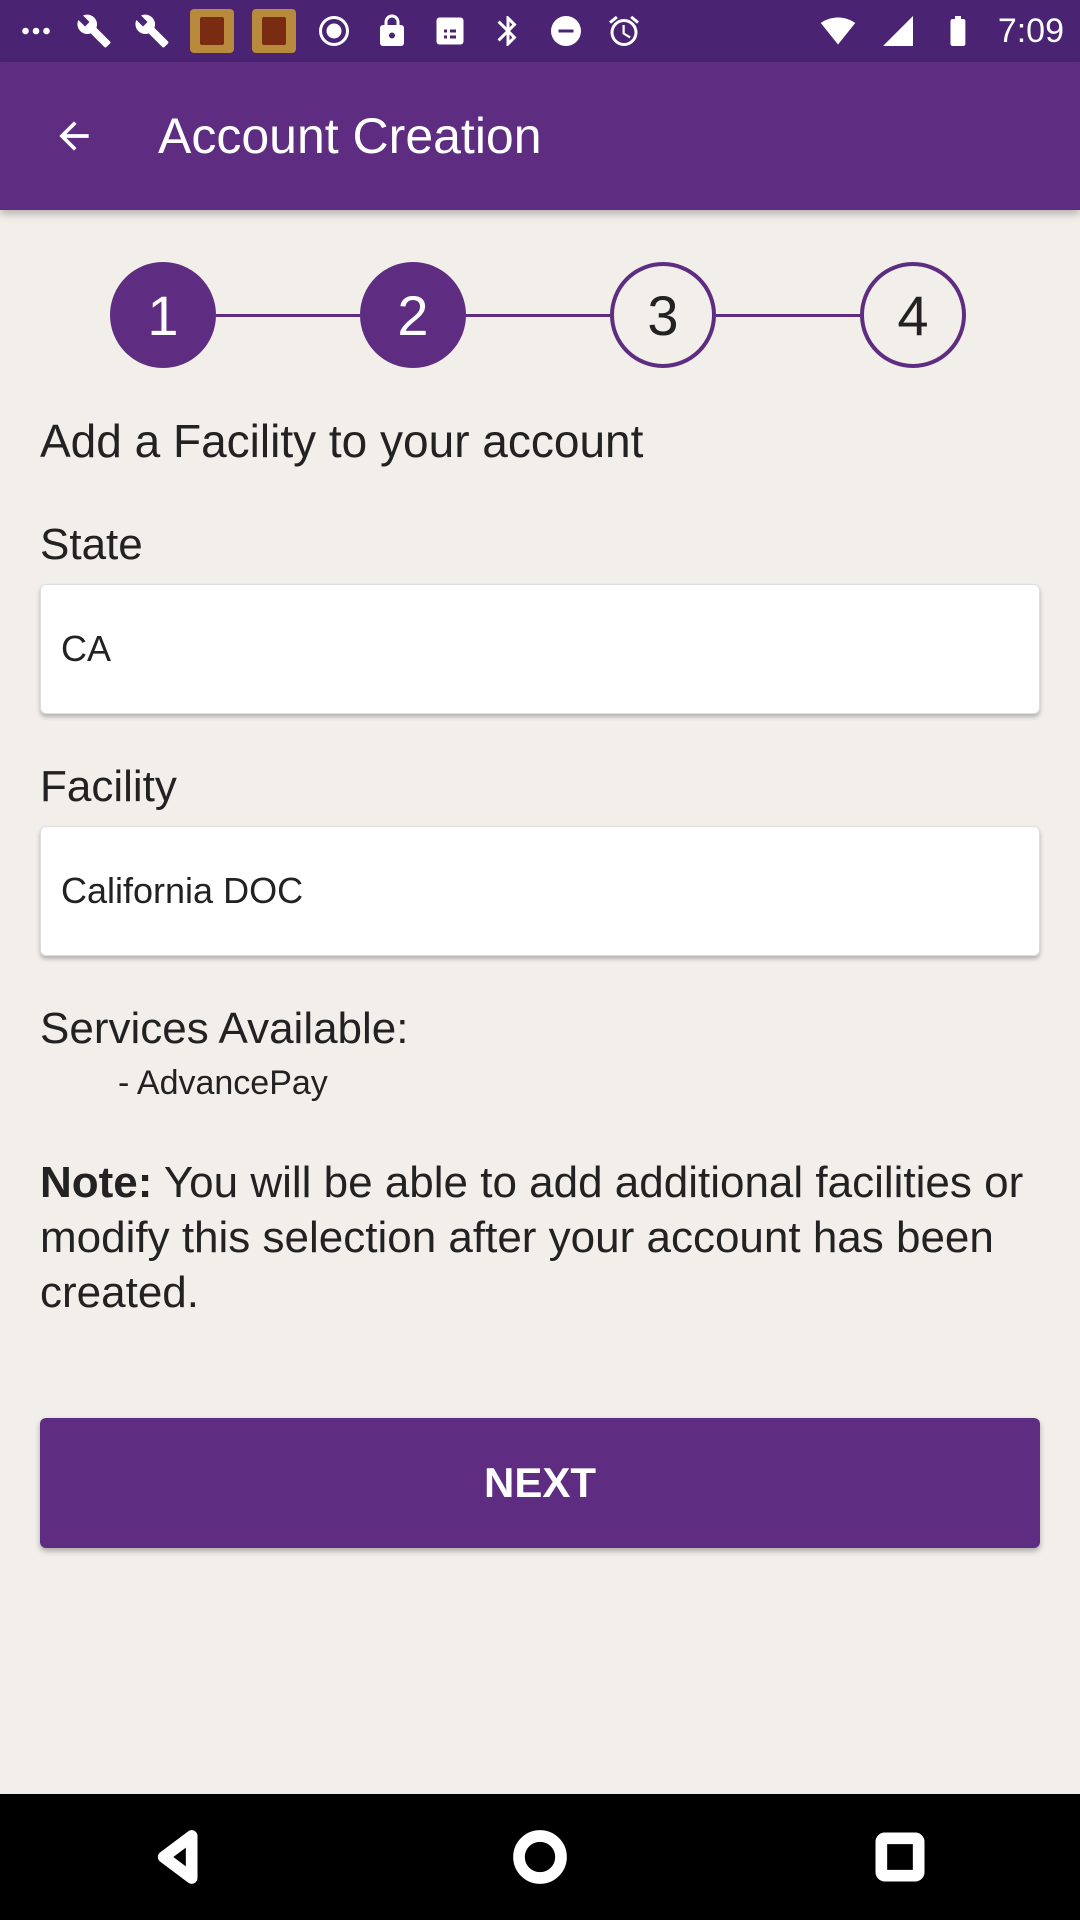 The width and height of the screenshot is (1080, 1920). I want to click on sim-icon, so click(450, 31).